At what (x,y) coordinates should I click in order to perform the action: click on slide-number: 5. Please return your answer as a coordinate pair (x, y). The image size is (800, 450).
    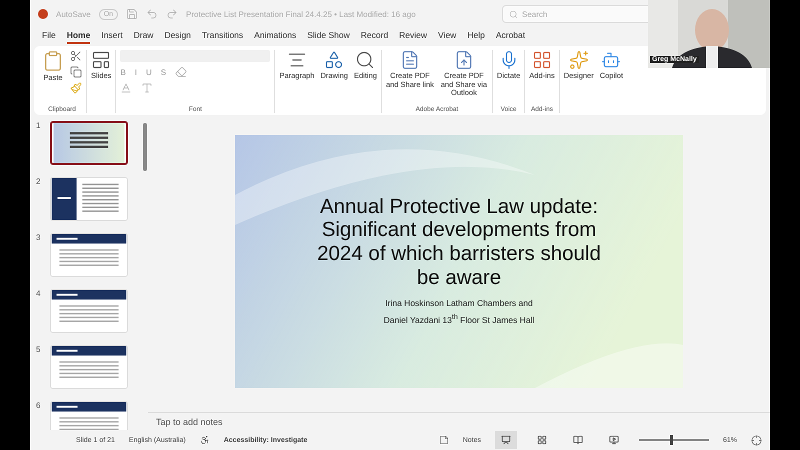
    Looking at the image, I should click on (39, 350).